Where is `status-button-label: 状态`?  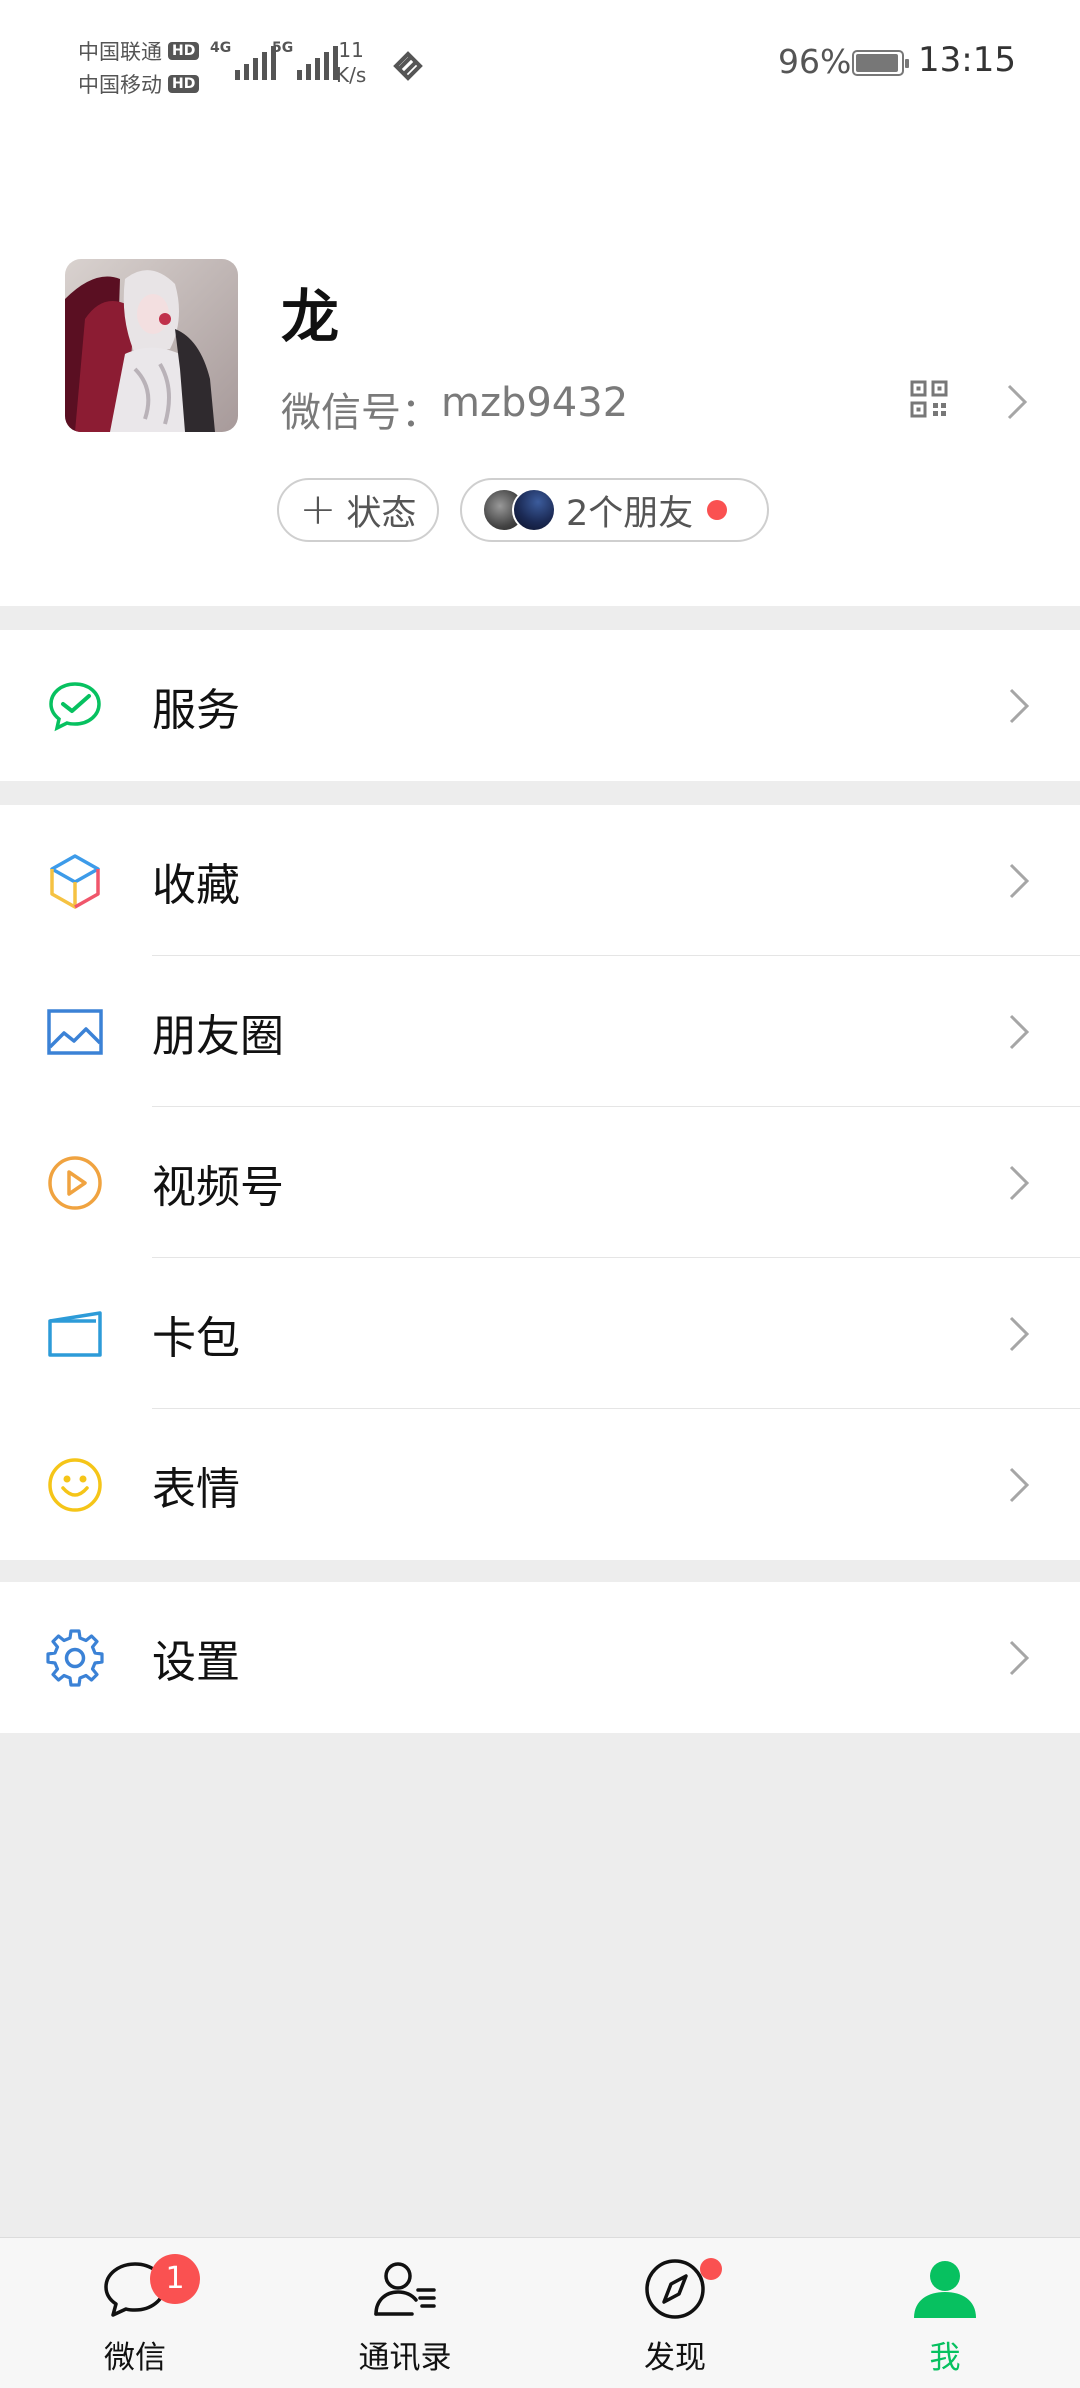
status-button-label: 状态 is located at coordinates (381, 513).